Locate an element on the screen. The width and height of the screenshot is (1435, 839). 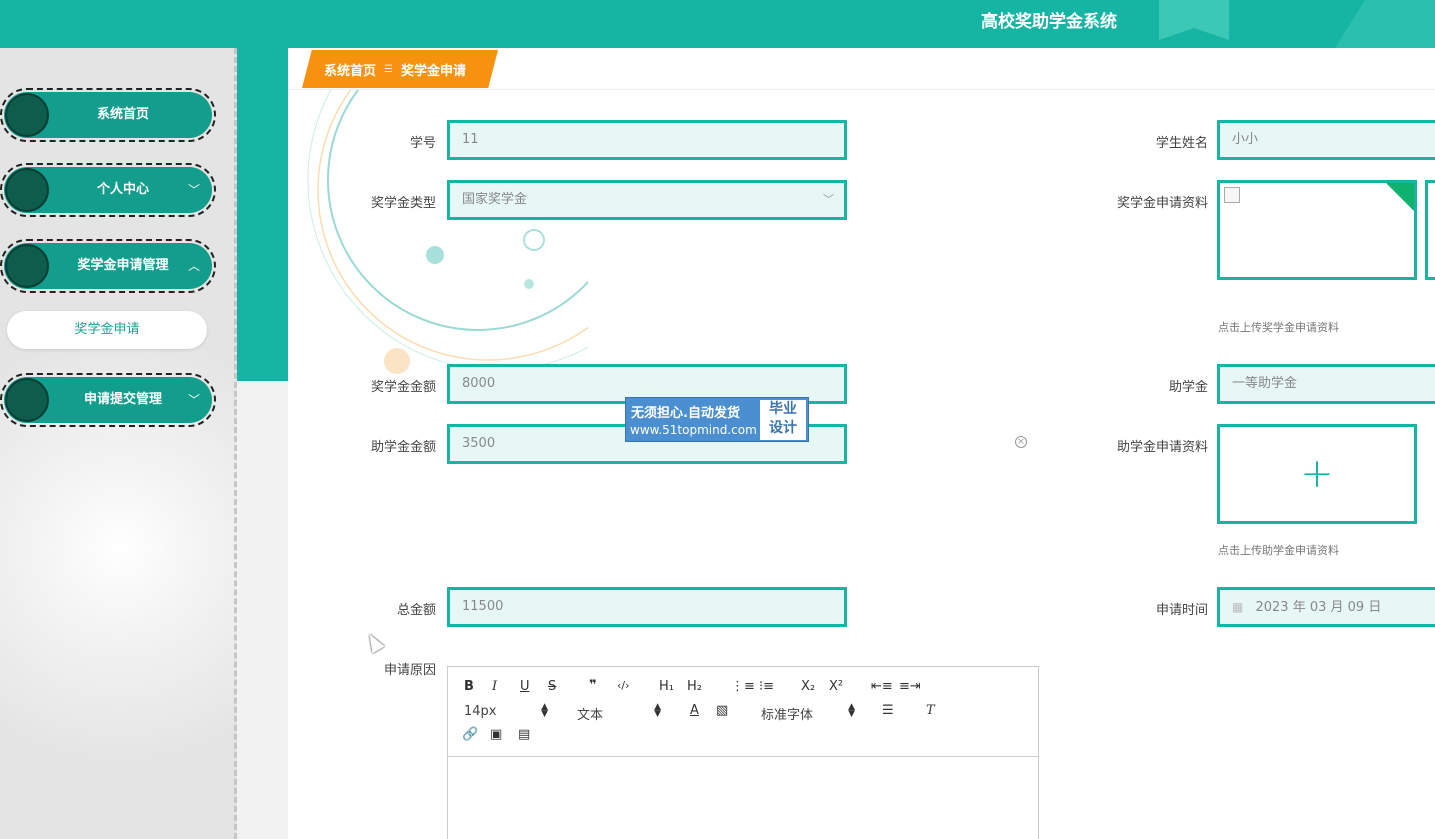
header-decoration is located at coordinates (1385, 24).